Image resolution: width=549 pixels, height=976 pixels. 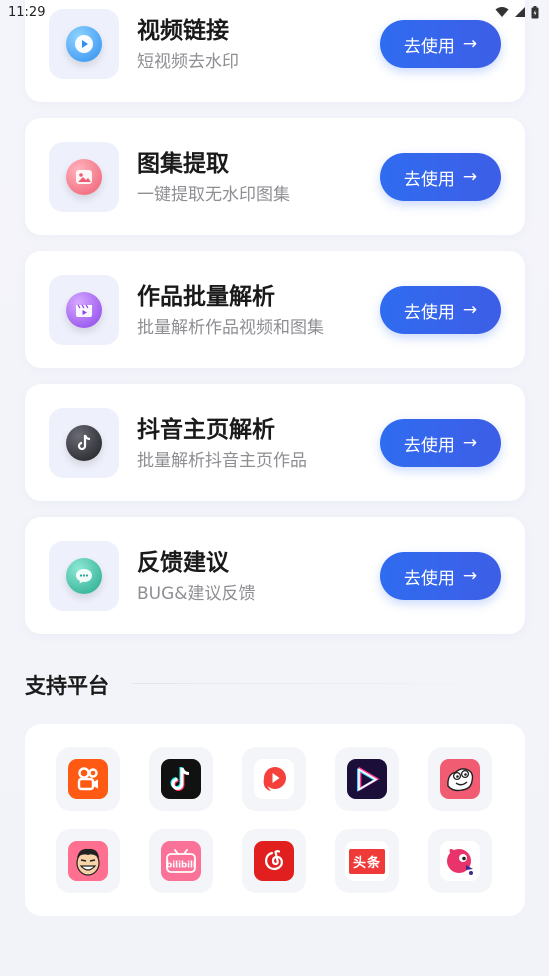 I want to click on platform-netease-music, so click(x=274, y=861).